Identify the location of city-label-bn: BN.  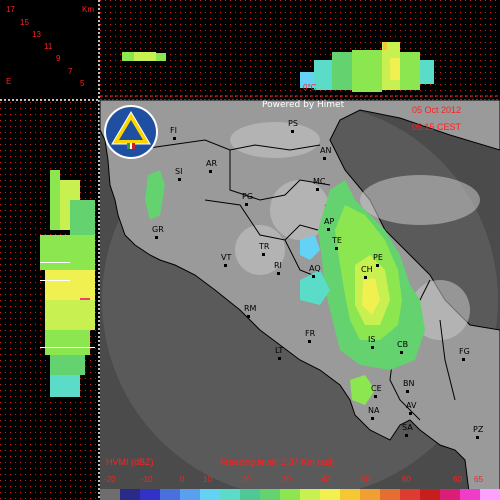
(409, 383).